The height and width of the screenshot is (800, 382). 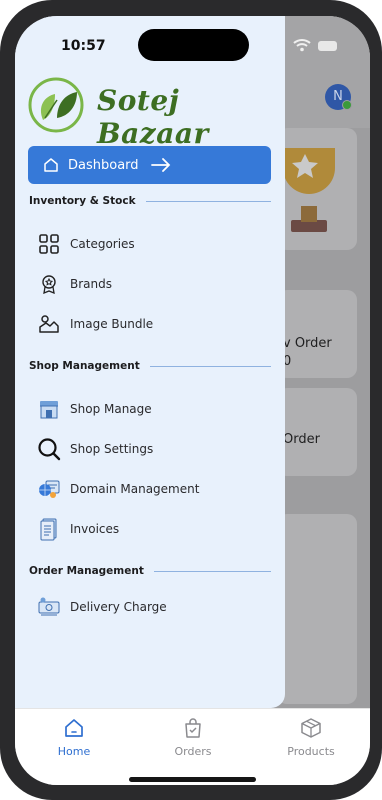 I want to click on tab-products: Products, so click(x=311, y=737).